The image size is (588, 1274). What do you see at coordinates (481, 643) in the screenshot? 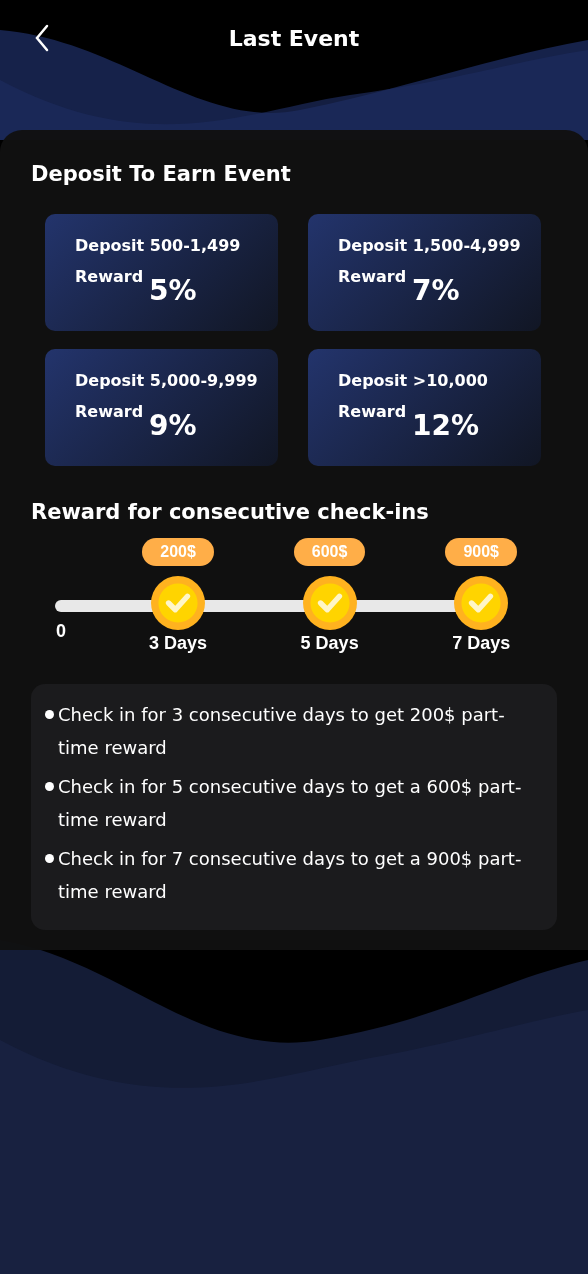
I see `day-label: 7 Days` at bounding box center [481, 643].